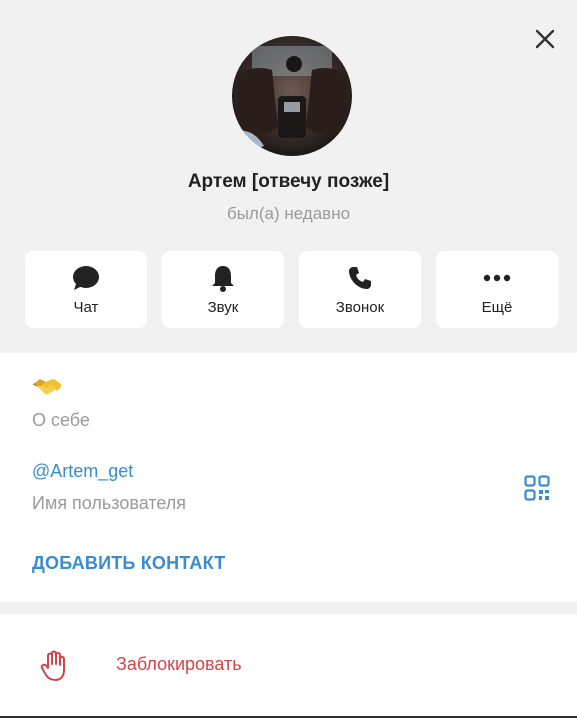  Describe the element at coordinates (288, 181) in the screenshot. I see `profile-name: Артем [отвечу позже]` at that location.